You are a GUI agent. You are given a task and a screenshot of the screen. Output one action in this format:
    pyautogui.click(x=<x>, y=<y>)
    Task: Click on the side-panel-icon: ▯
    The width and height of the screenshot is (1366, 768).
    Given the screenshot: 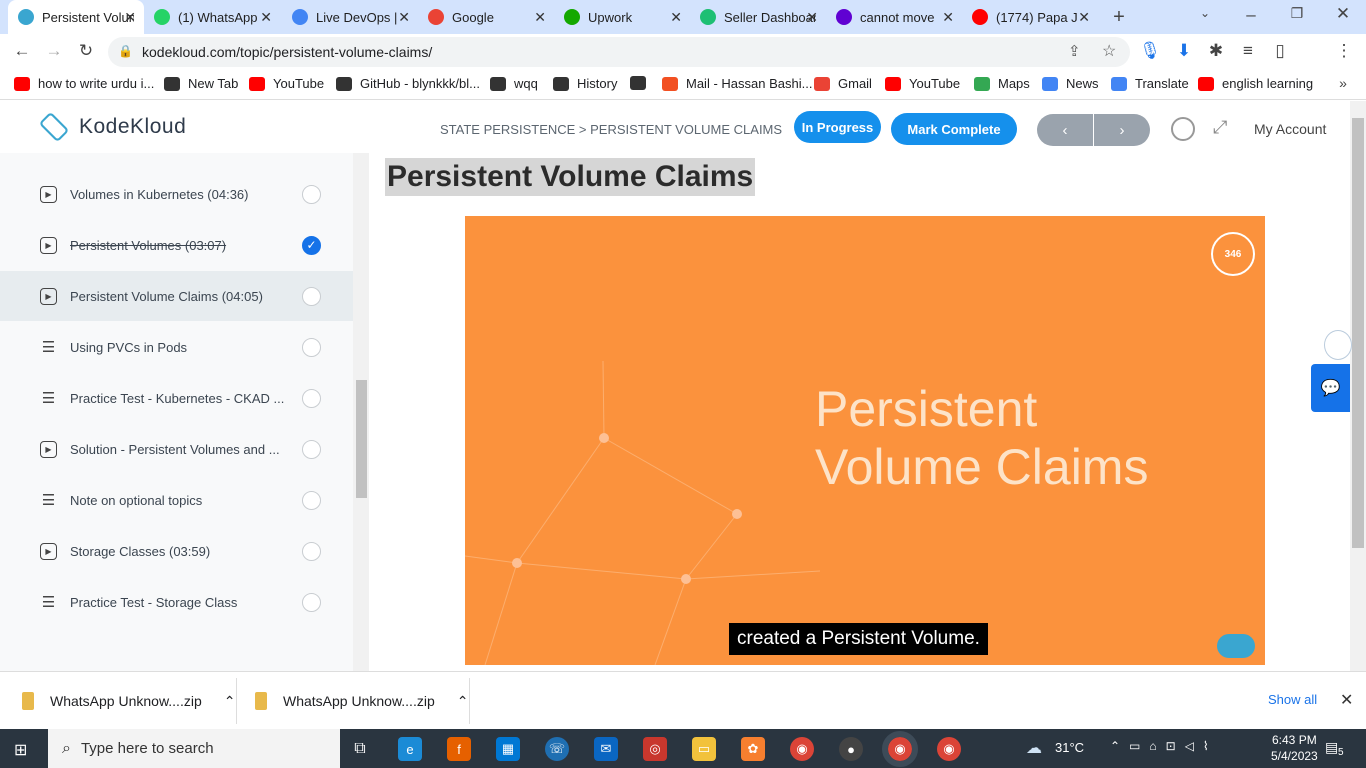 What is the action you would take?
    pyautogui.click(x=1280, y=51)
    